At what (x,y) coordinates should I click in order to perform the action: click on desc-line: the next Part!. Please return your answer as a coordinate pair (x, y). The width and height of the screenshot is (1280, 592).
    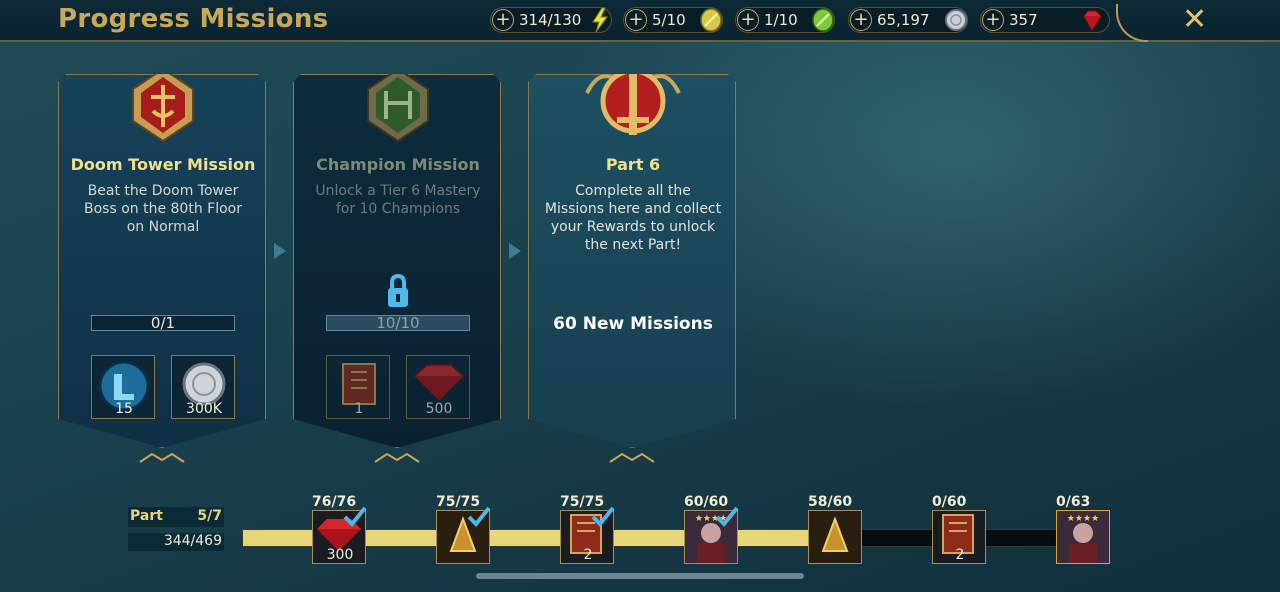
    Looking at the image, I should click on (633, 245).